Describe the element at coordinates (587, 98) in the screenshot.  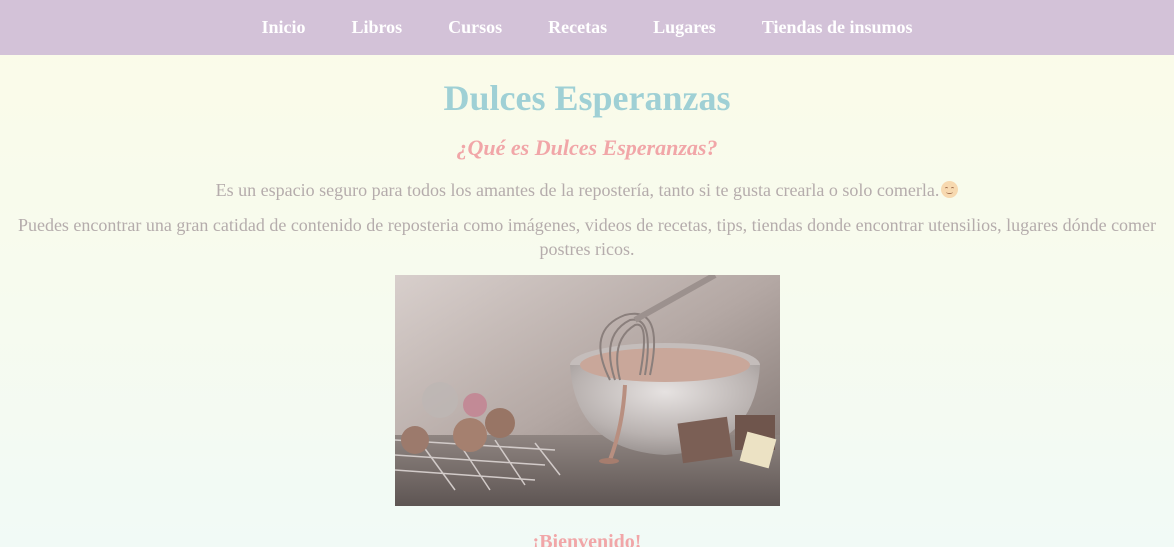
I see `page-title: Dulces Esperanzas` at that location.